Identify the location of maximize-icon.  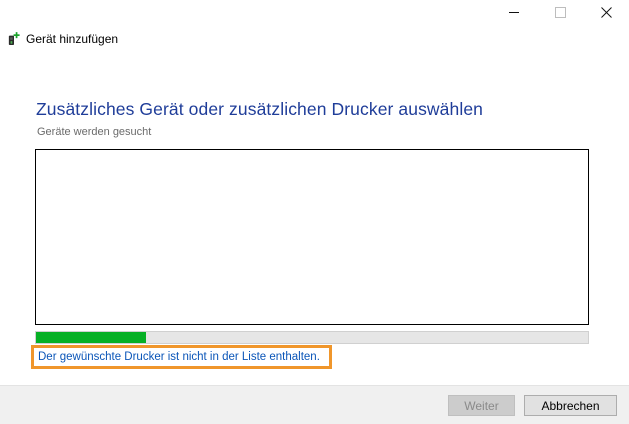
(560, 12).